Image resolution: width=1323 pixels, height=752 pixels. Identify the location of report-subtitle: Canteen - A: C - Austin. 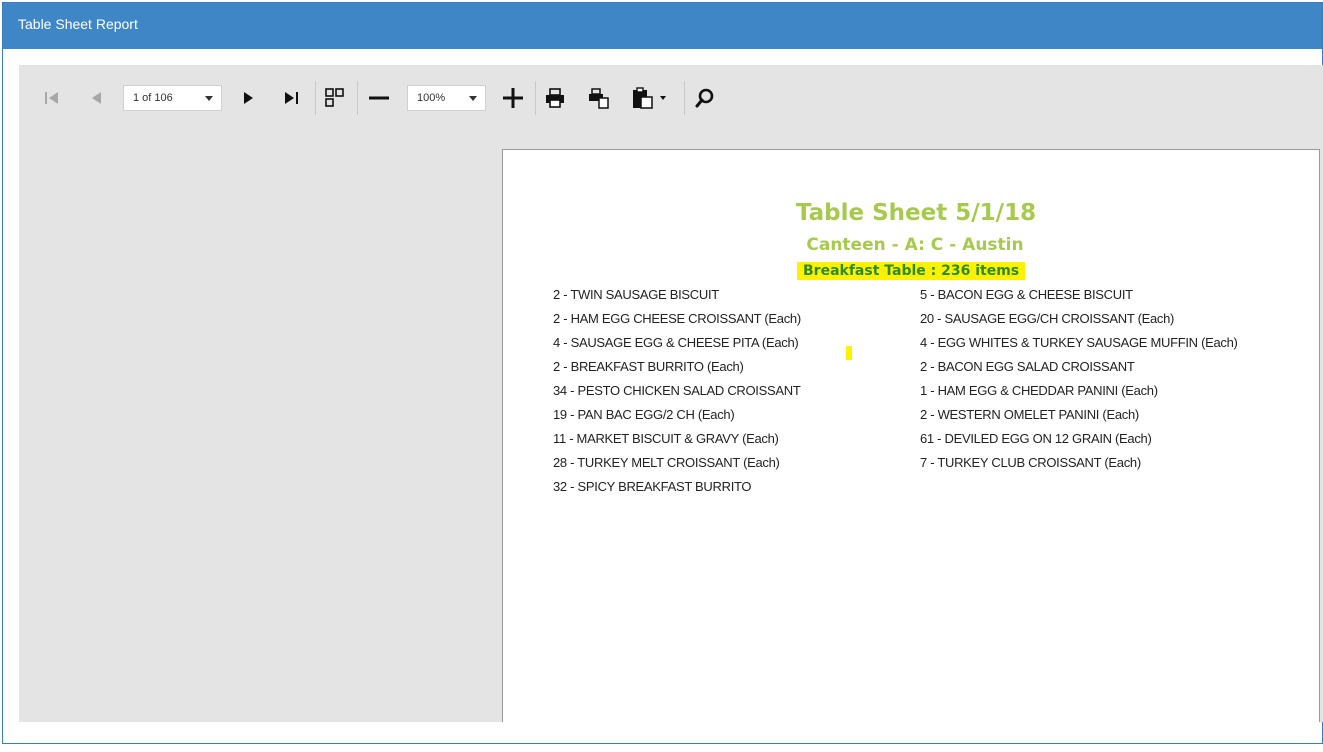
(915, 245).